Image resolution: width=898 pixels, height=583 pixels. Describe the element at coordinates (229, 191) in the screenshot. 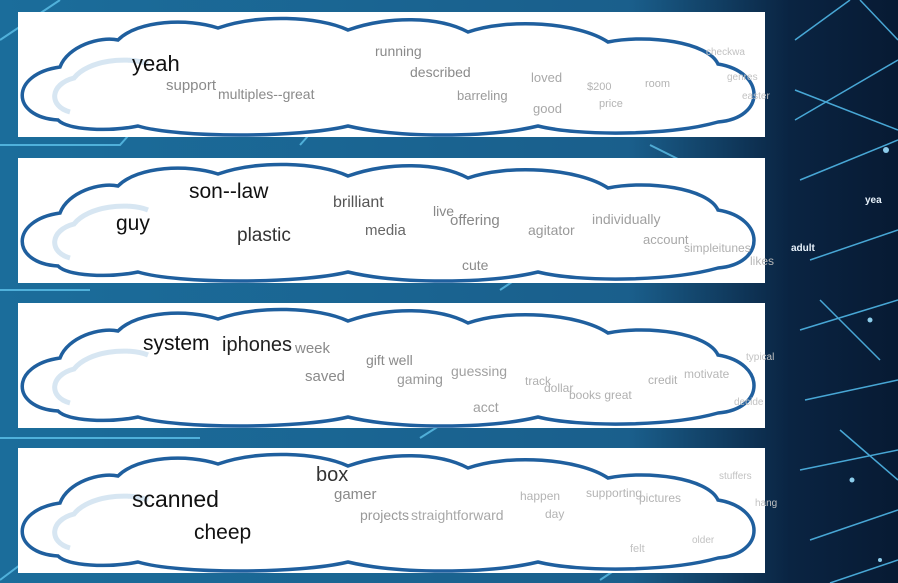

I see `cloud-word: son--law` at that location.